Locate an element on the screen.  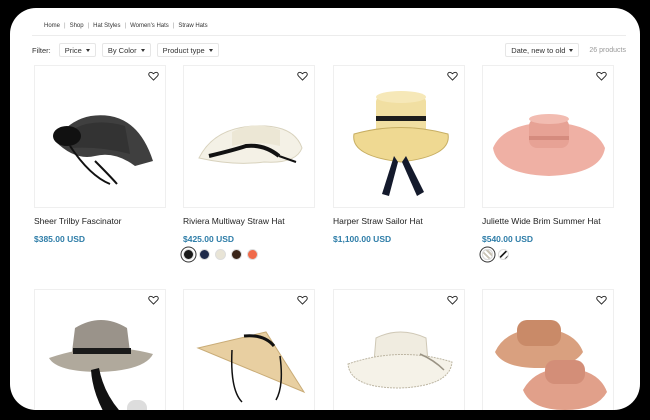
frayed-straw-hat-image is located at coordinates (400, 360).